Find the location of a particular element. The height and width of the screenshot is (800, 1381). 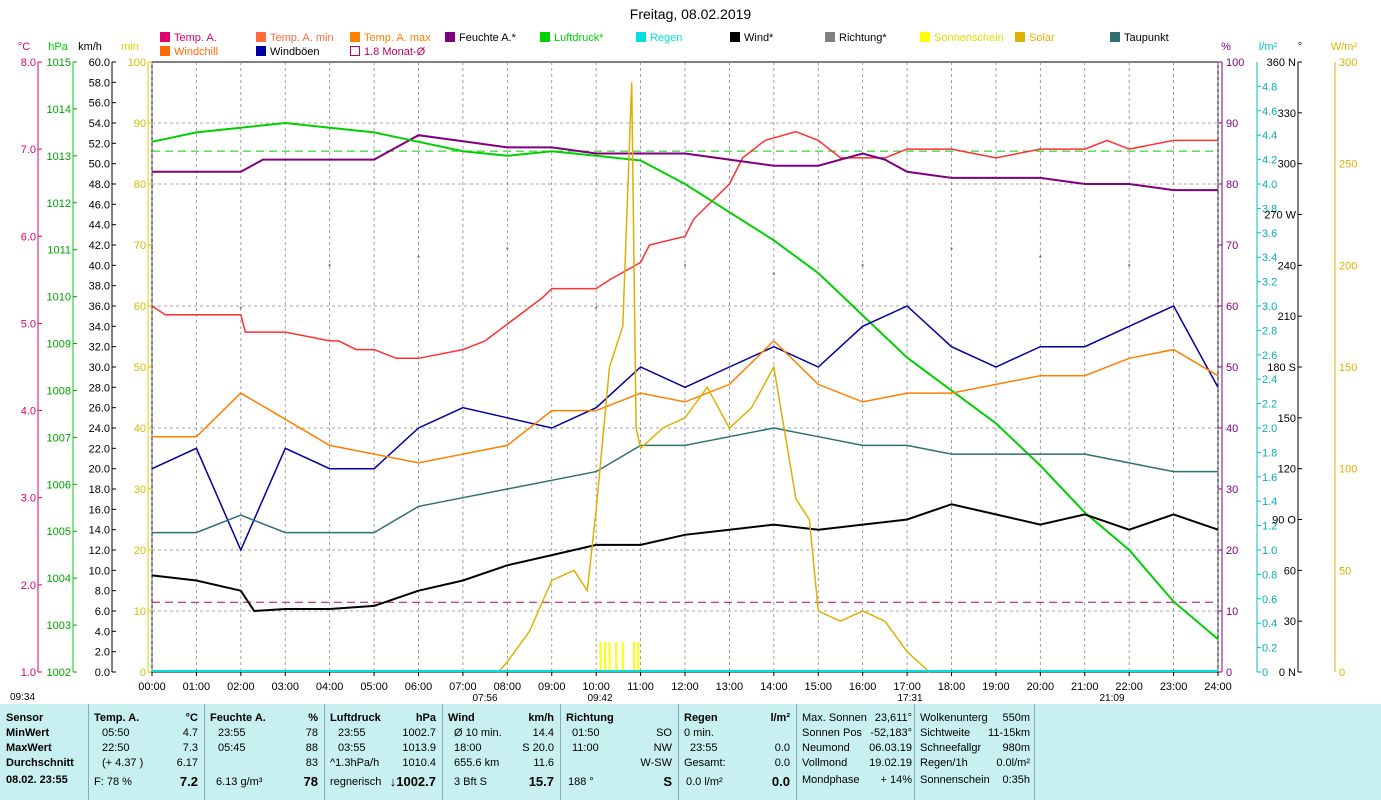

sun-label: 21:09 is located at coordinates (1111, 698).